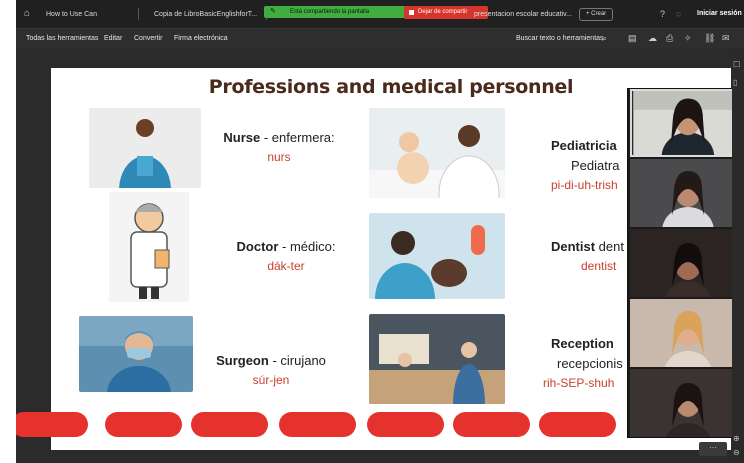 The image size is (744, 463). What do you see at coordinates (271, 360) in the screenshot?
I see `surgeon-label: Surgeon - cirujano` at bounding box center [271, 360].